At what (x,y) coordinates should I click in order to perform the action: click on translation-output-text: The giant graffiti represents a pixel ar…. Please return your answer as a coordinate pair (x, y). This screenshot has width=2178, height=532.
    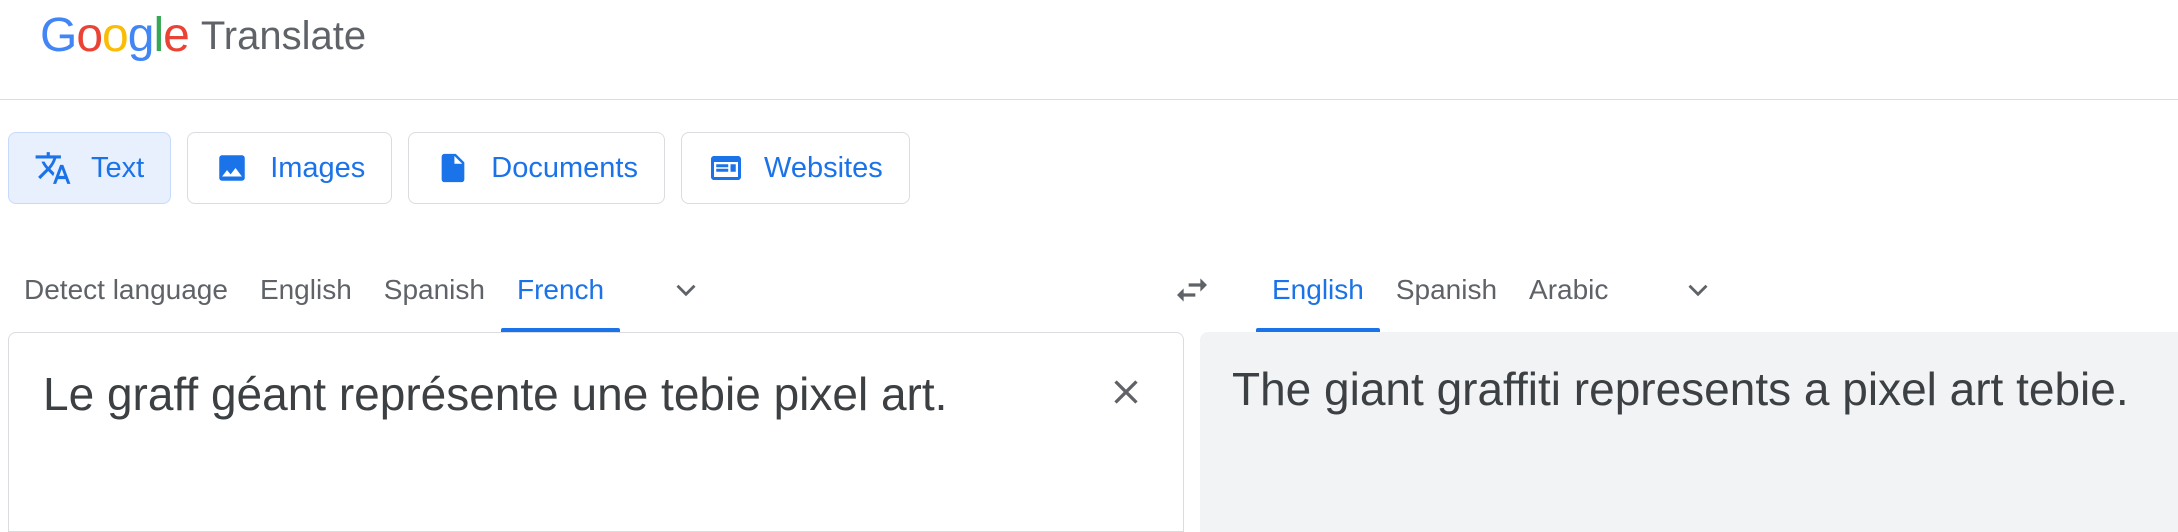
    Looking at the image, I should click on (1680, 389).